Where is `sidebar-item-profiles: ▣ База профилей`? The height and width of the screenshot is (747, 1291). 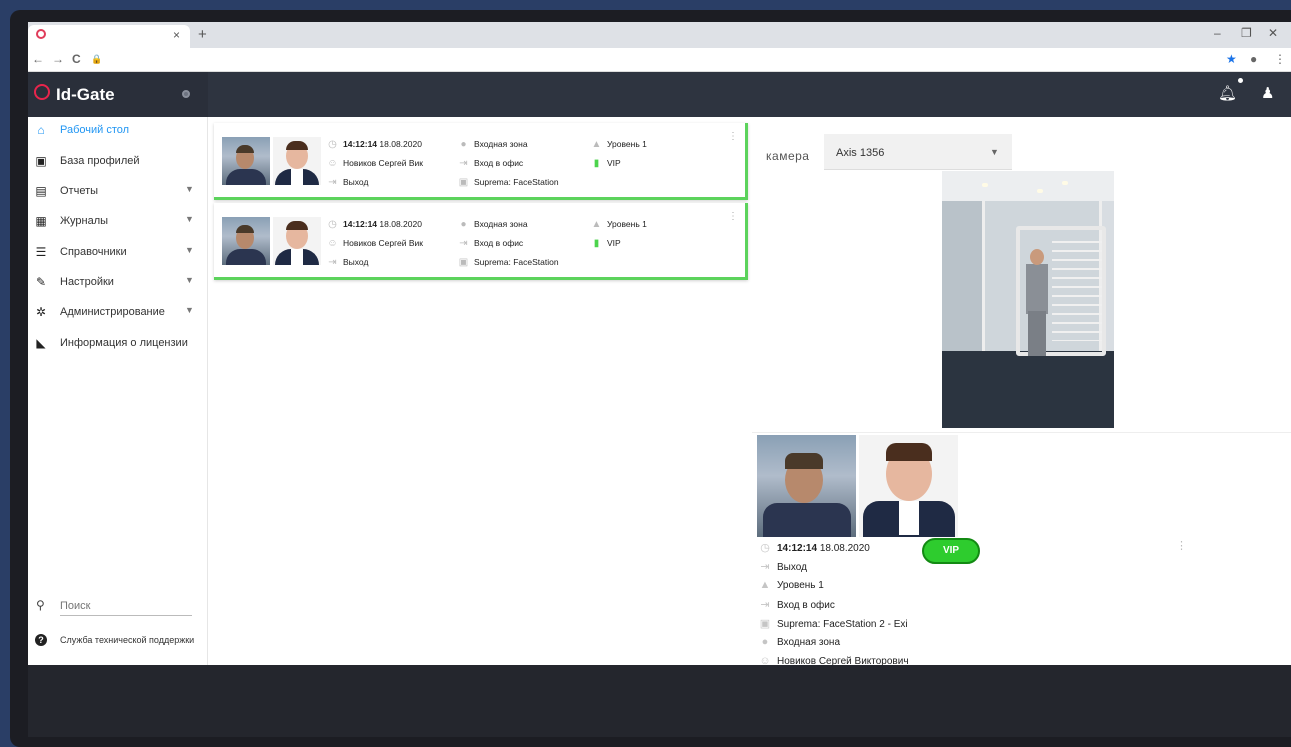
sidebar-item-profiles: ▣ База профилей is located at coordinates (118, 163).